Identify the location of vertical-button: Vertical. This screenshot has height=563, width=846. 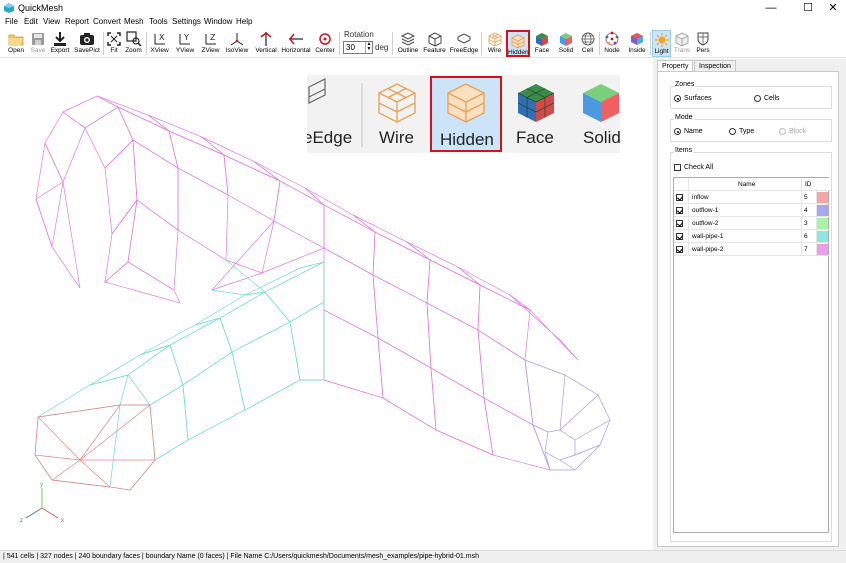
(266, 43).